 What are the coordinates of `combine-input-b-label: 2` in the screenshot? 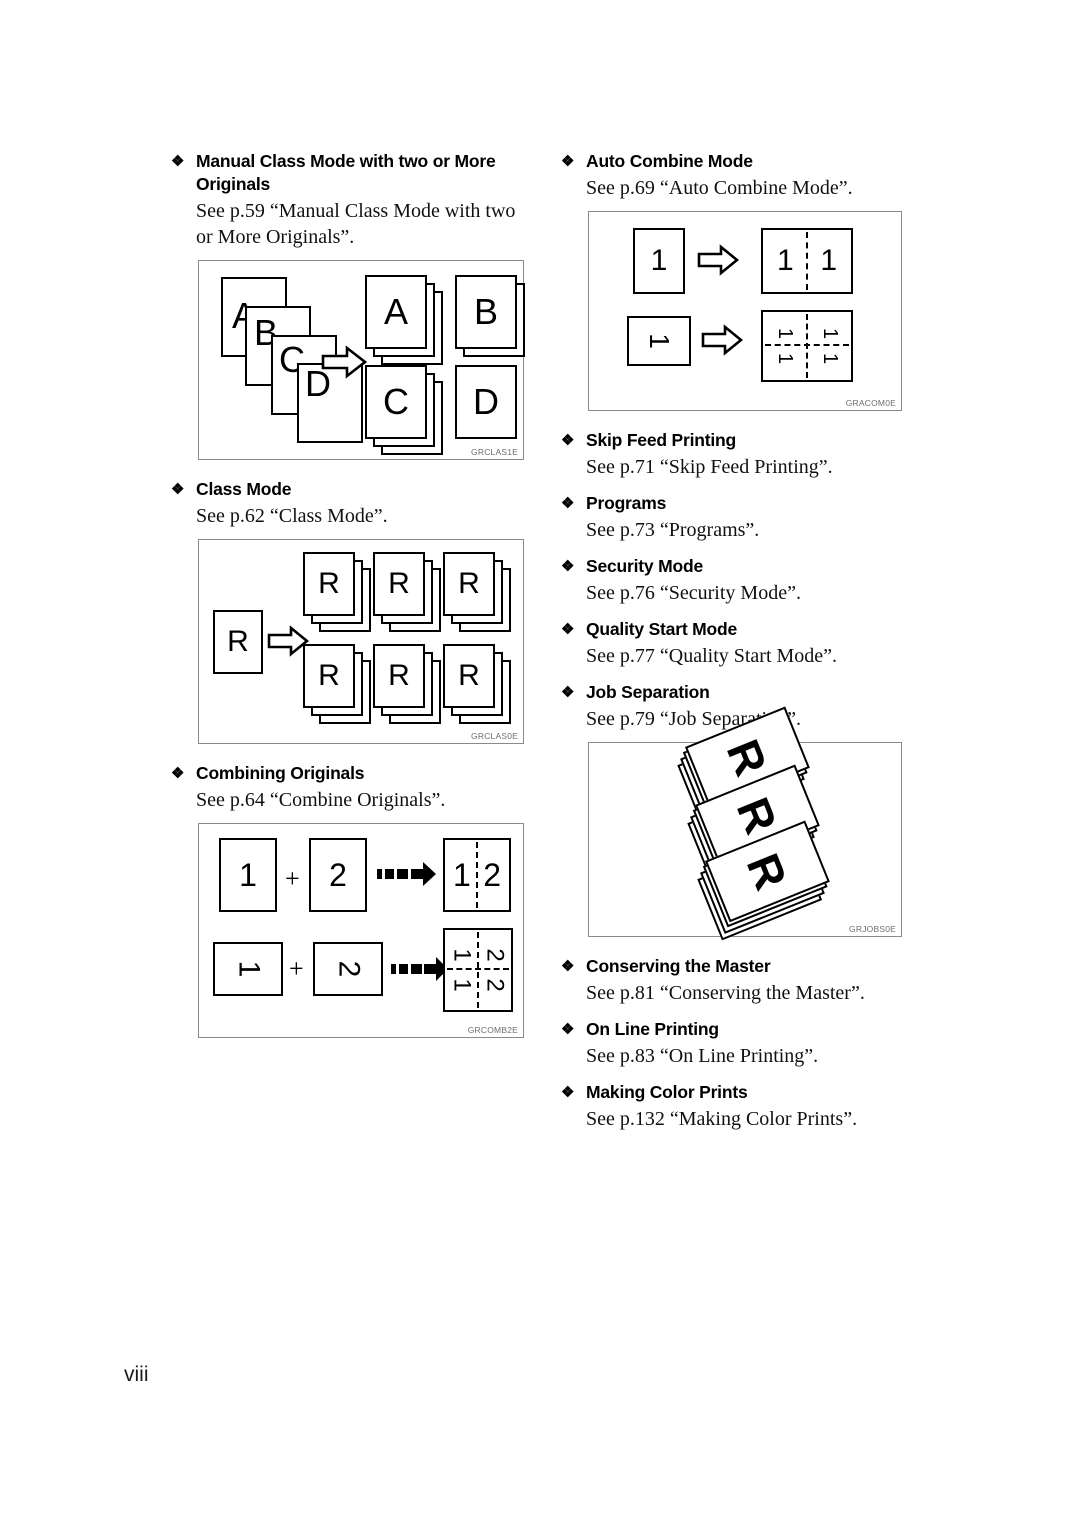 It's located at (338, 874).